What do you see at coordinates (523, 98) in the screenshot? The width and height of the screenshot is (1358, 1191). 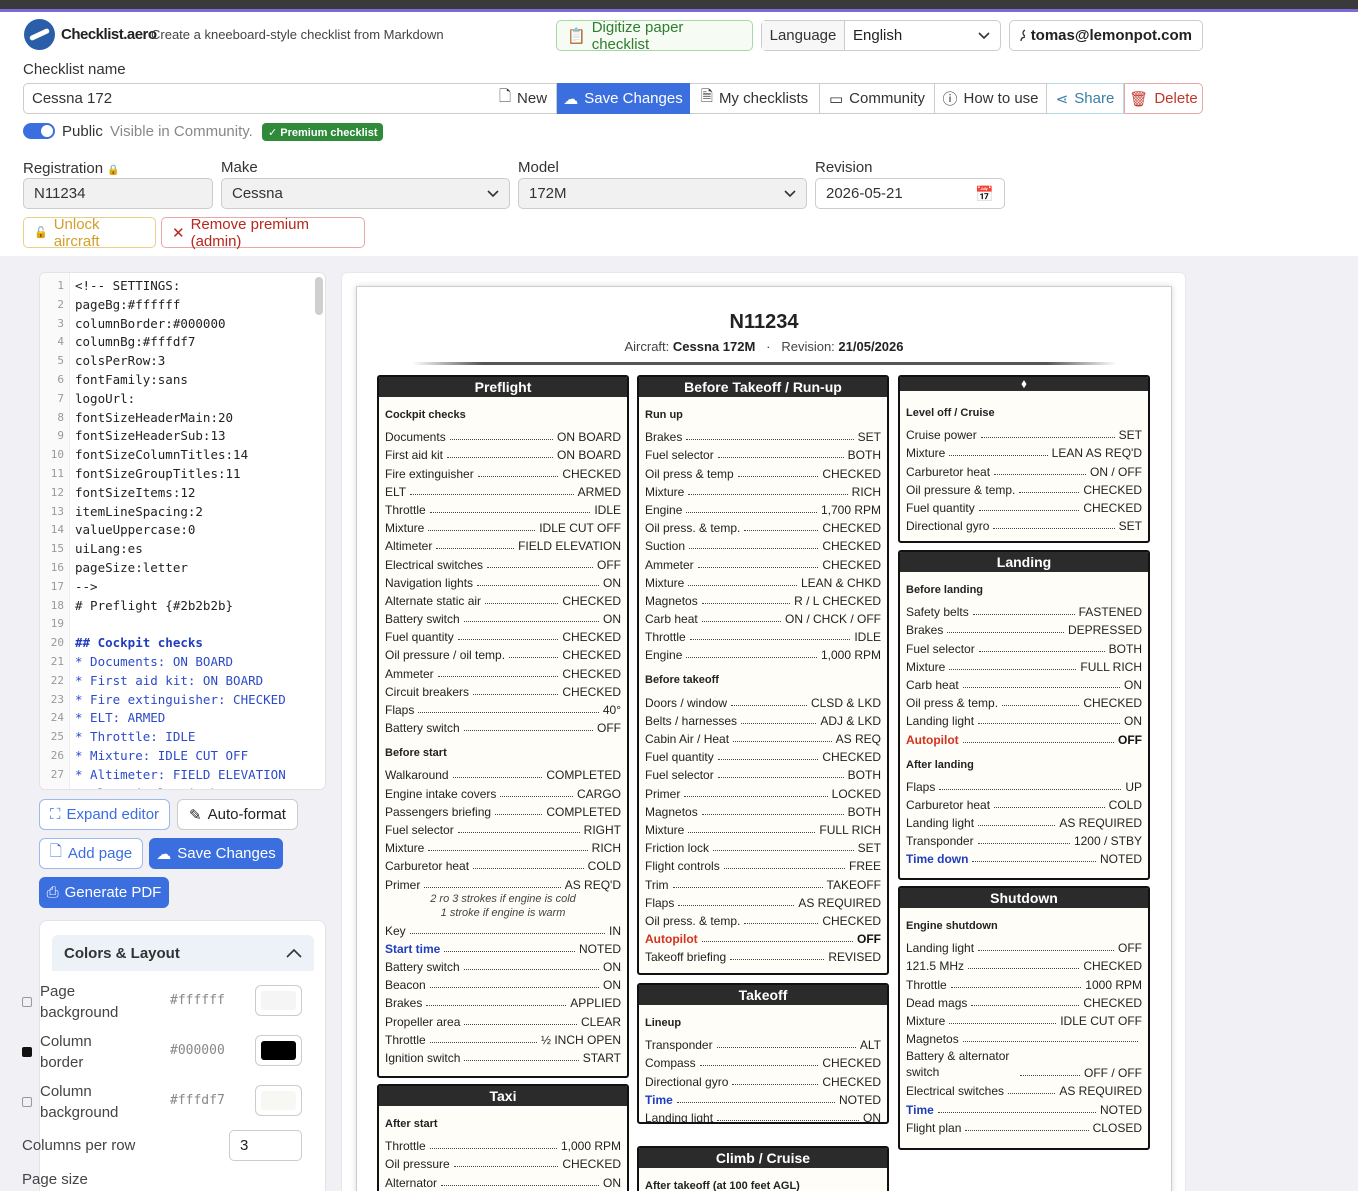 I see `new-button: 🗋 New` at bounding box center [523, 98].